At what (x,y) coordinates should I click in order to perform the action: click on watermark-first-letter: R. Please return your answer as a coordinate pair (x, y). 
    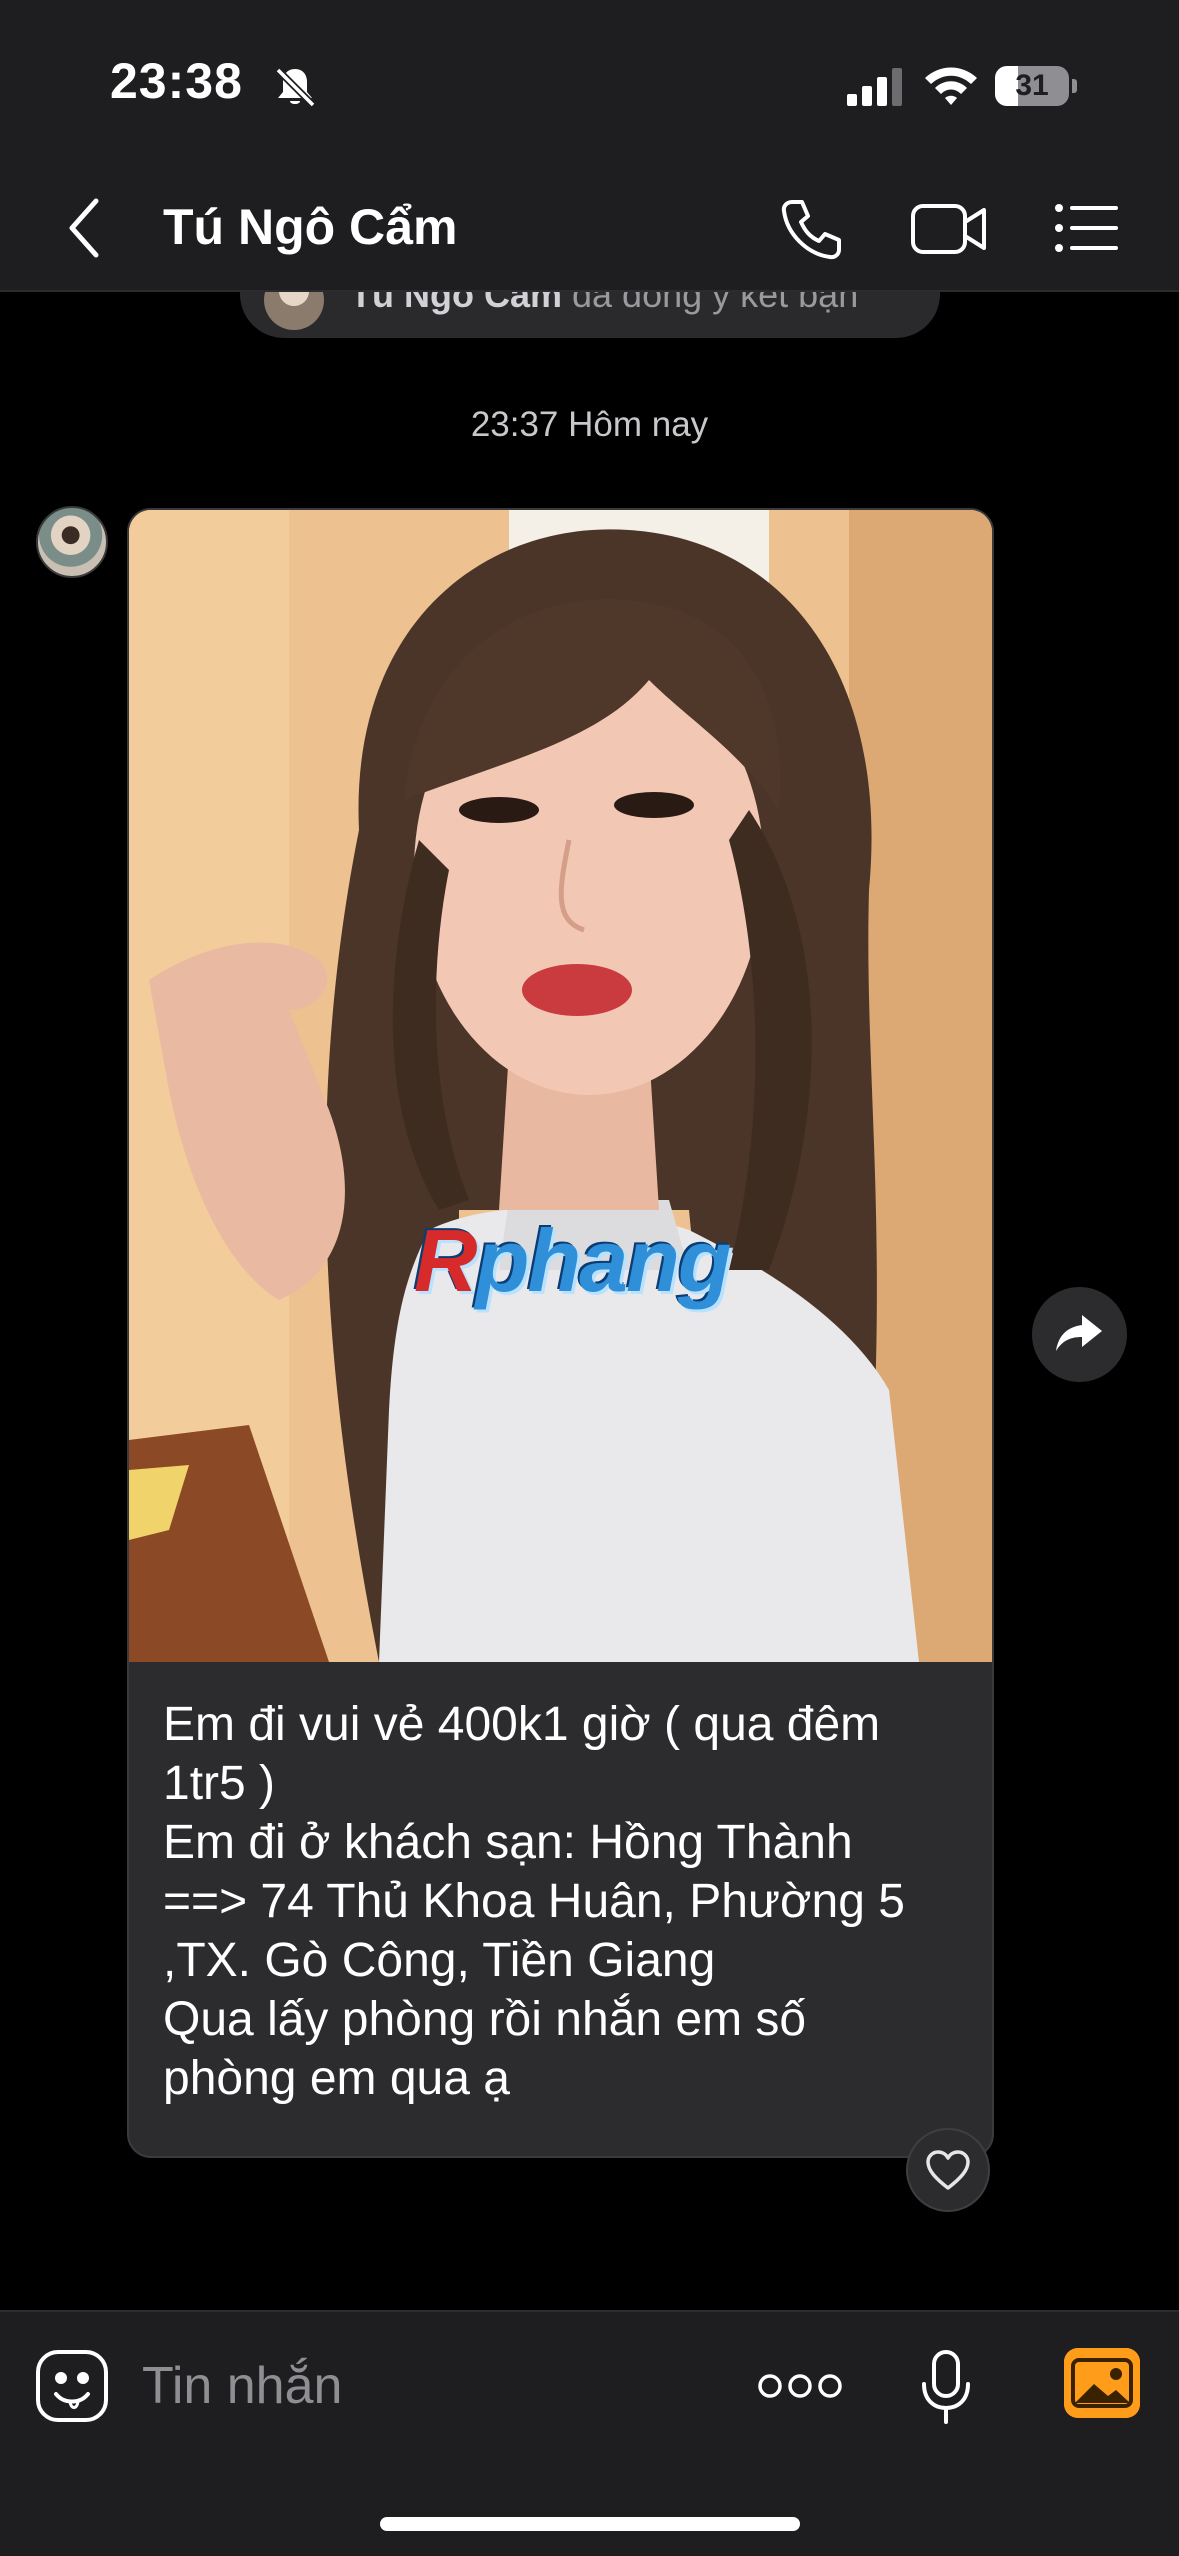
    Looking at the image, I should click on (446, 1260).